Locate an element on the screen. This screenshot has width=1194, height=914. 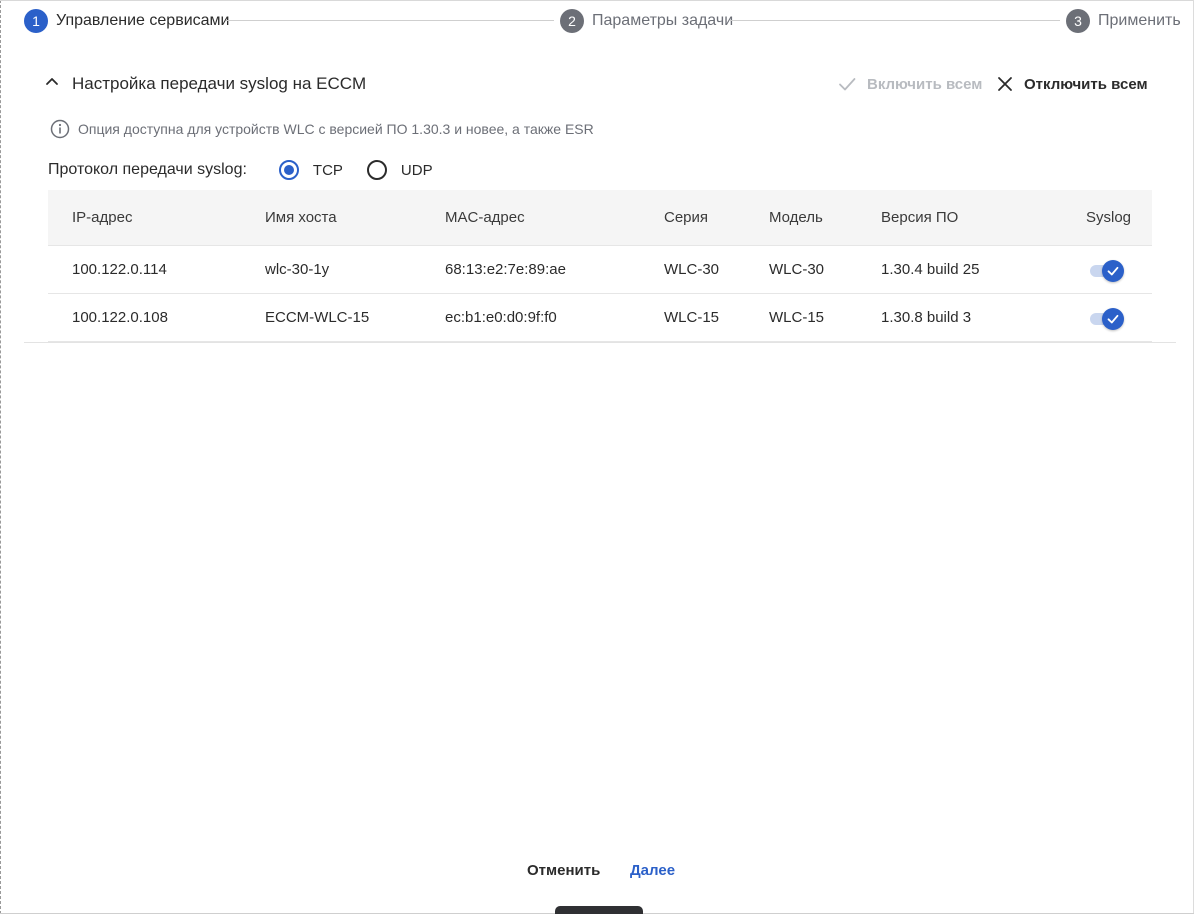
radio-tcp-indicator is located at coordinates (288, 170).